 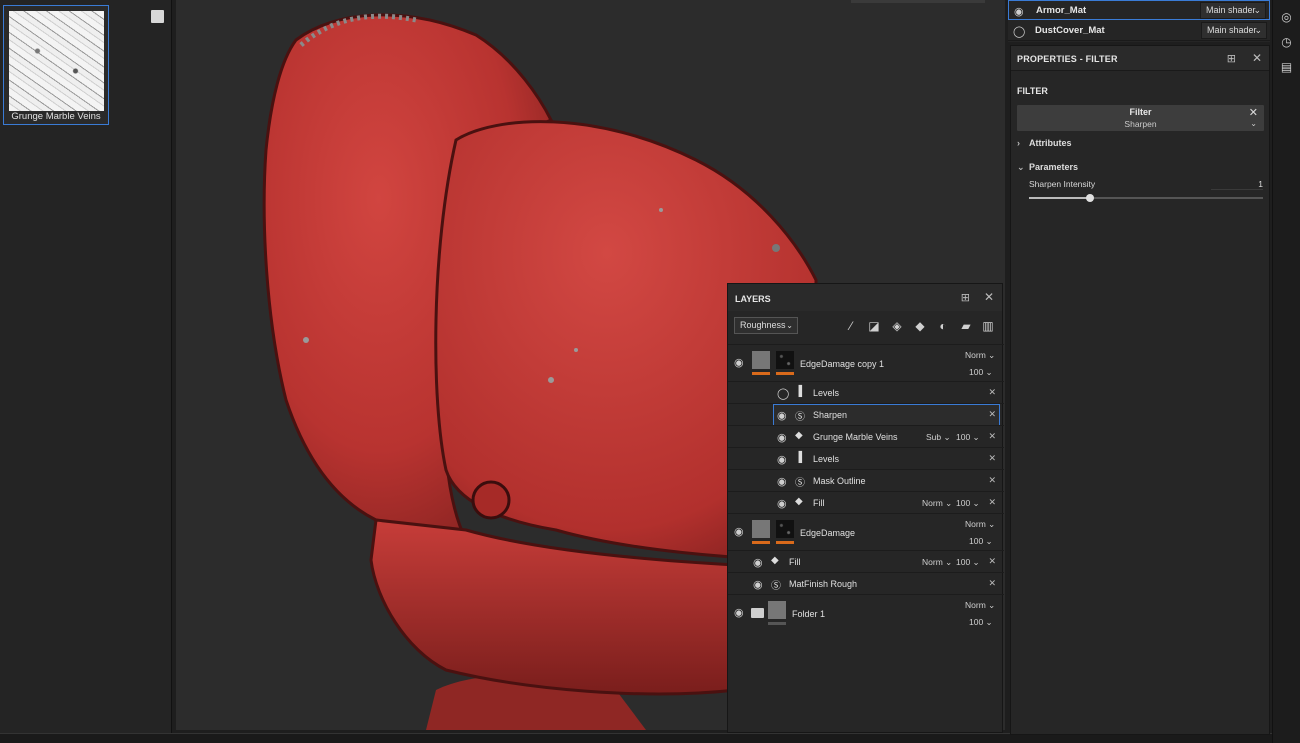 What do you see at coordinates (1050, 143) in the screenshot?
I see `group-label: Attributes` at bounding box center [1050, 143].